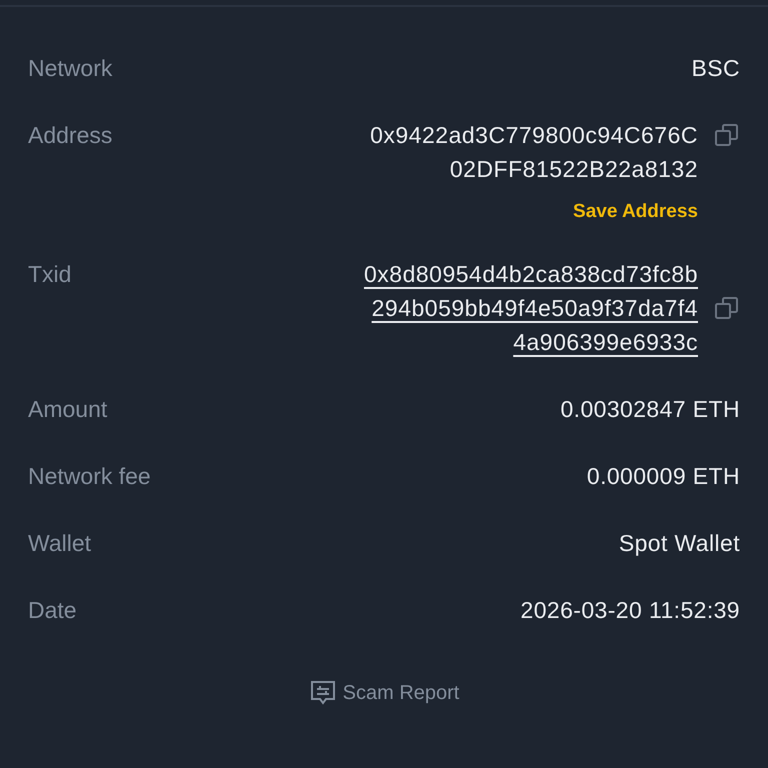 This screenshot has height=768, width=768. What do you see at coordinates (635, 212) in the screenshot?
I see `save-address-link: Save Address` at bounding box center [635, 212].